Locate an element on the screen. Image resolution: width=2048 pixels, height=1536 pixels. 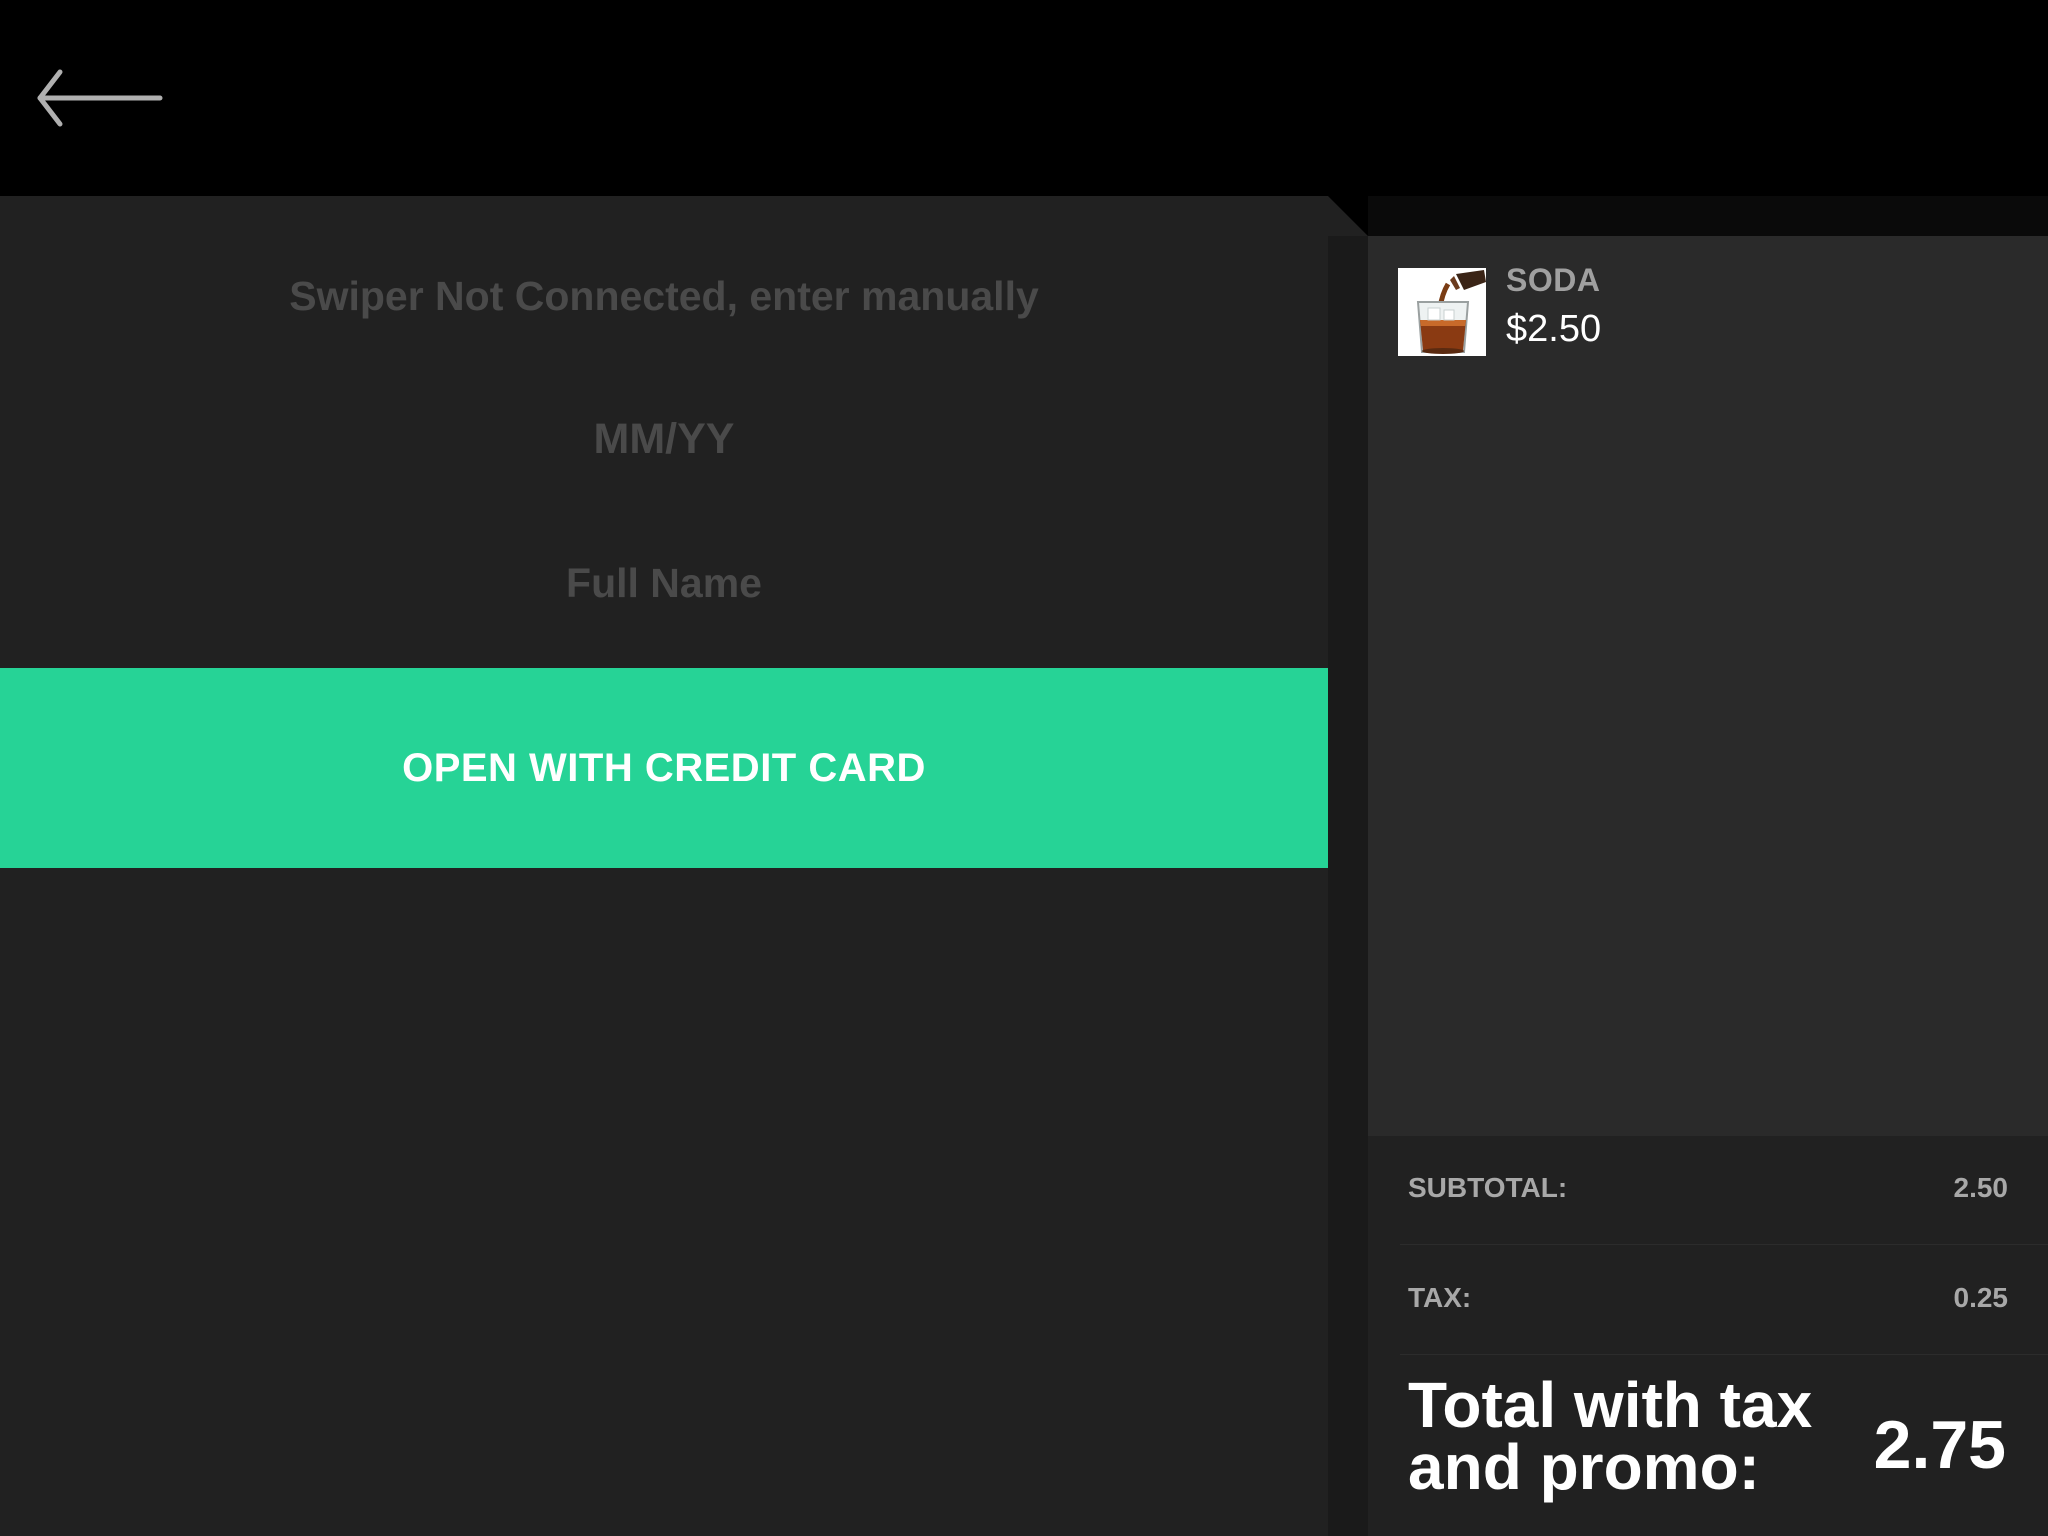
soda-glass-icon is located at coordinates (1442, 312).